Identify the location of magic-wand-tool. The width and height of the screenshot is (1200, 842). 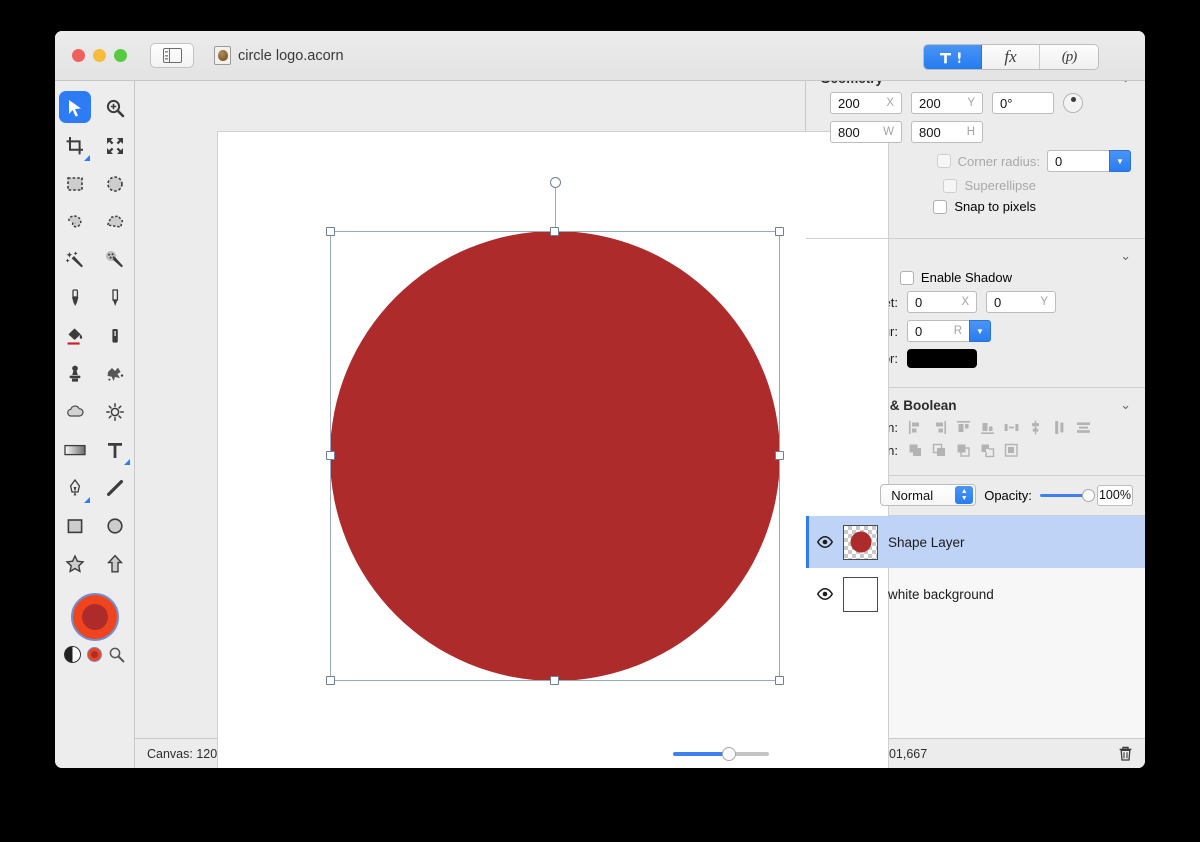
(75, 260).